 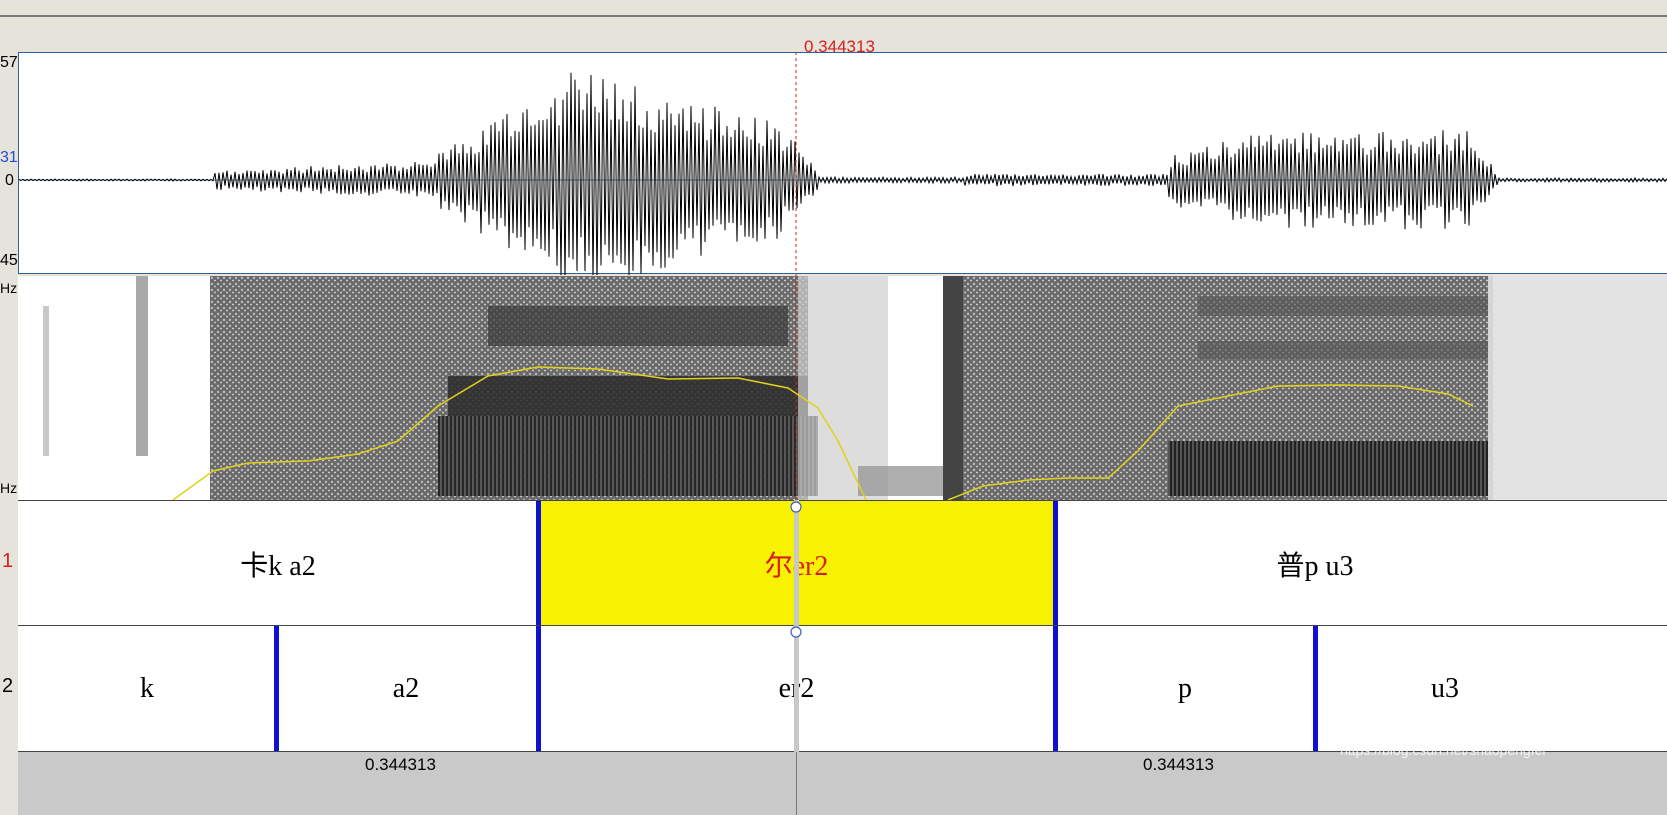 What do you see at coordinates (796, 632) in the screenshot?
I see `cursor-handle-bottom` at bounding box center [796, 632].